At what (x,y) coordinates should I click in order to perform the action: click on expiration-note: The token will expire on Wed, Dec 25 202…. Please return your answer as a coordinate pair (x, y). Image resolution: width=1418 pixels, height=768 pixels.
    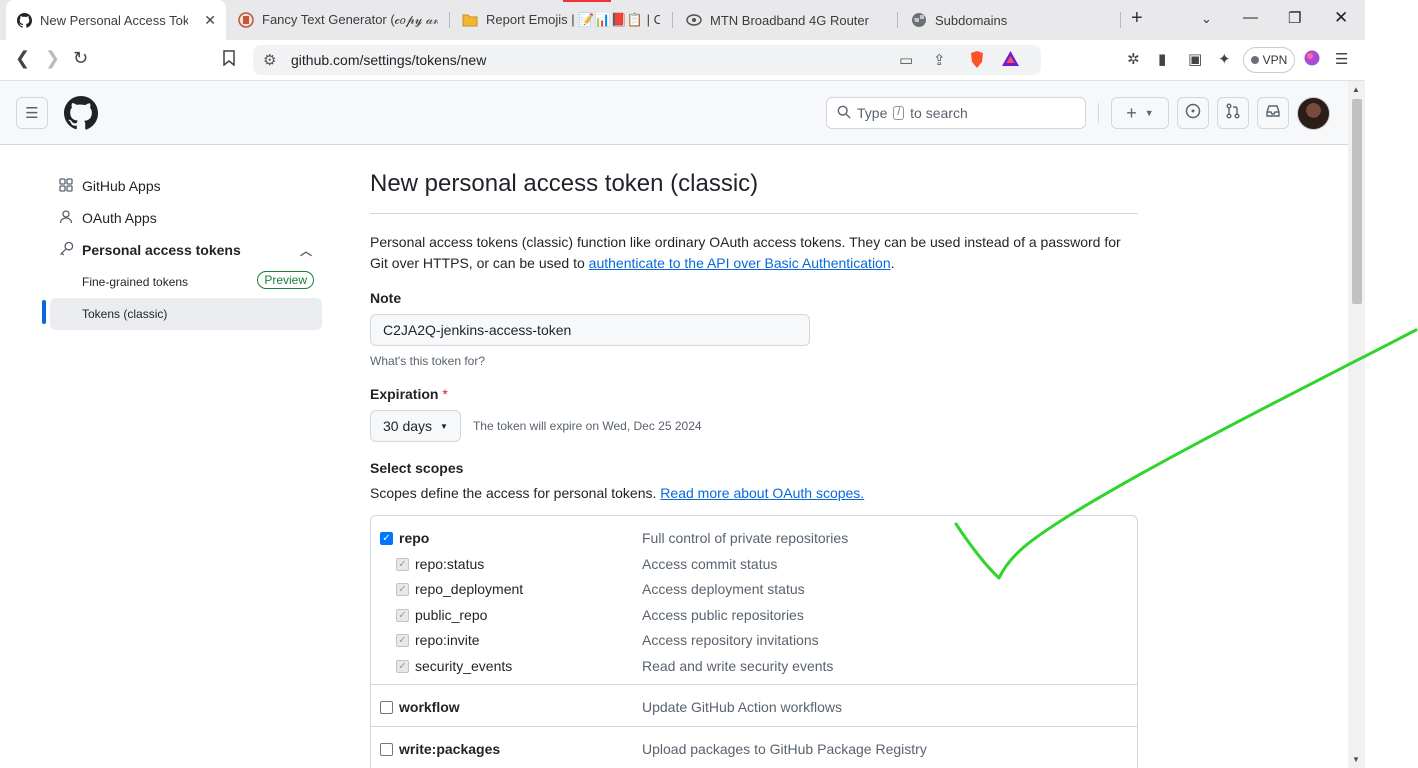
    Looking at the image, I should click on (587, 426).